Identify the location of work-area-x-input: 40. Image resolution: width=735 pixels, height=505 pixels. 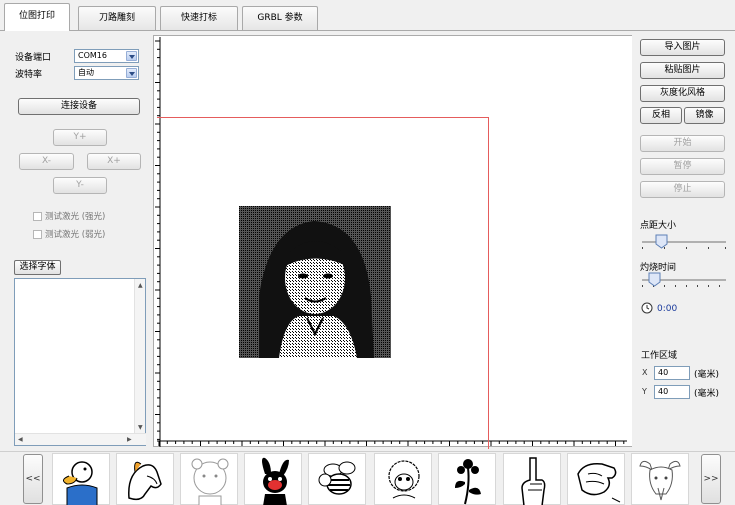
(672, 373).